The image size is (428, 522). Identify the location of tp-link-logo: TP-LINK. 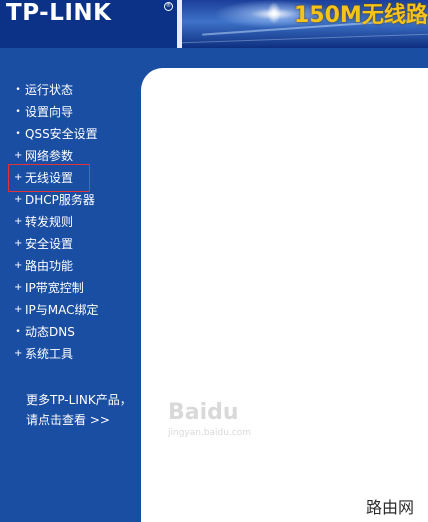
(59, 13).